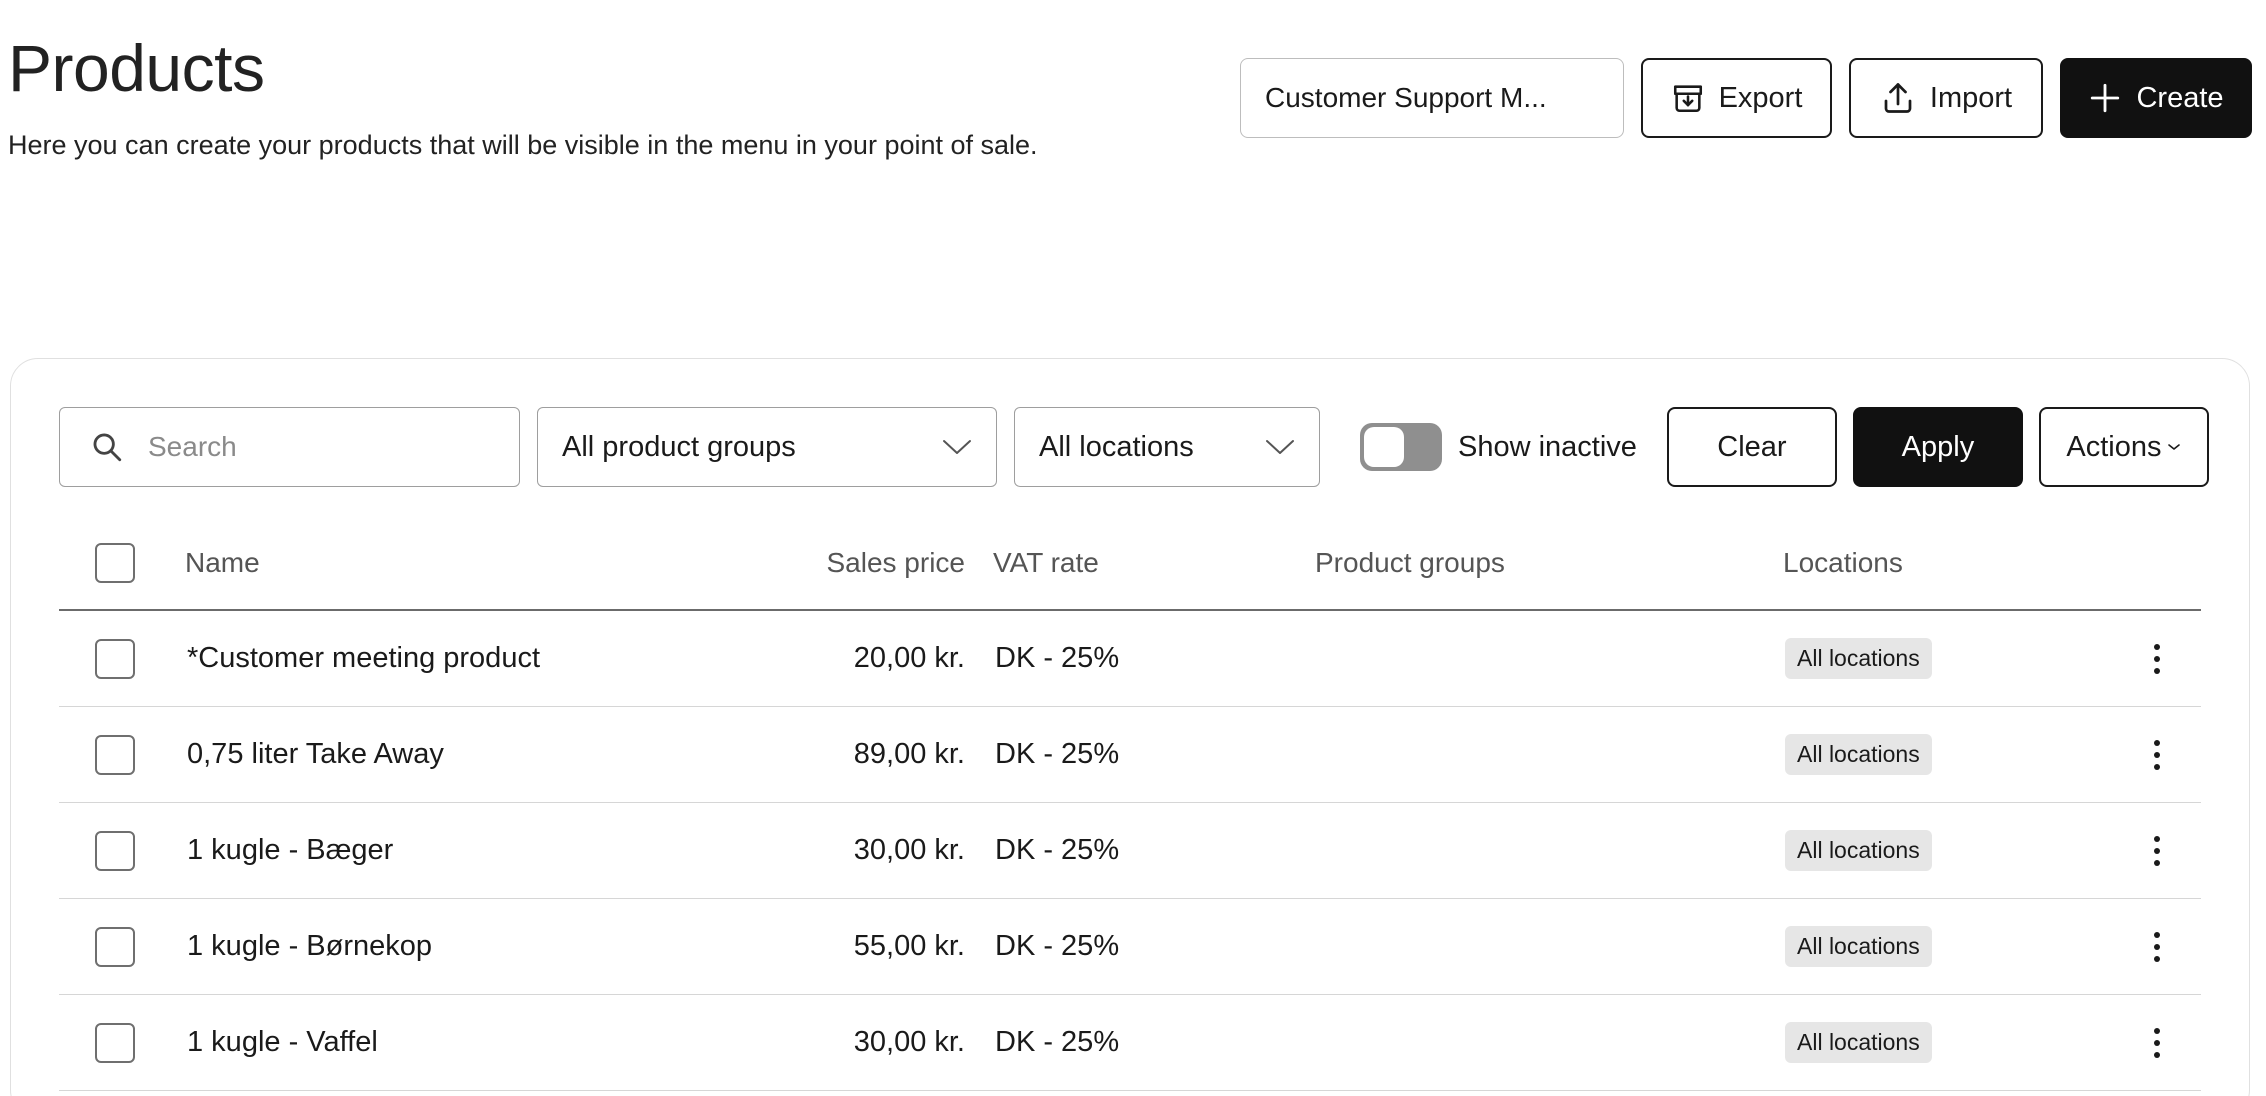 The image size is (2266, 1096). Describe the element at coordinates (1116, 446) in the screenshot. I see `locations-select-value: All locations` at that location.